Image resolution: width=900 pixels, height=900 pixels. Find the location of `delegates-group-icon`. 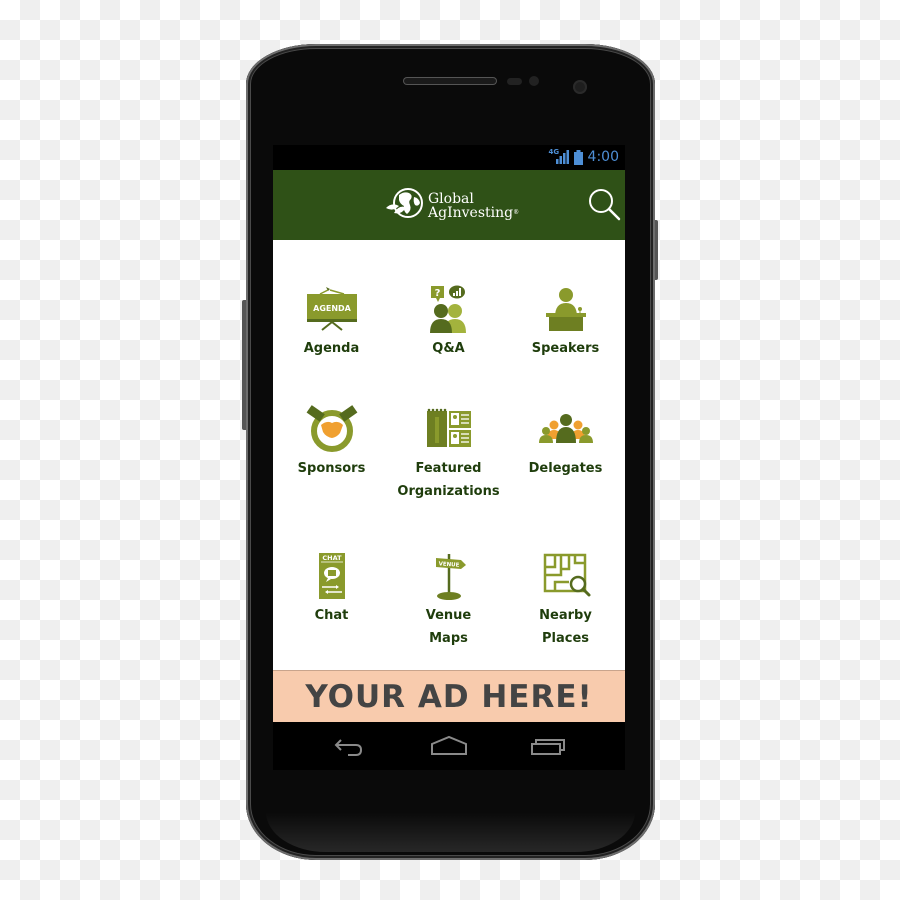

delegates-group-icon is located at coordinates (565, 428).